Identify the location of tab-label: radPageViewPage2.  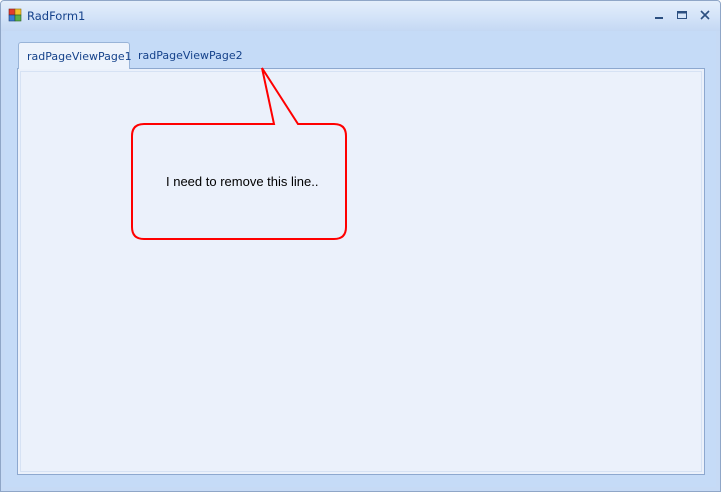
(190, 55).